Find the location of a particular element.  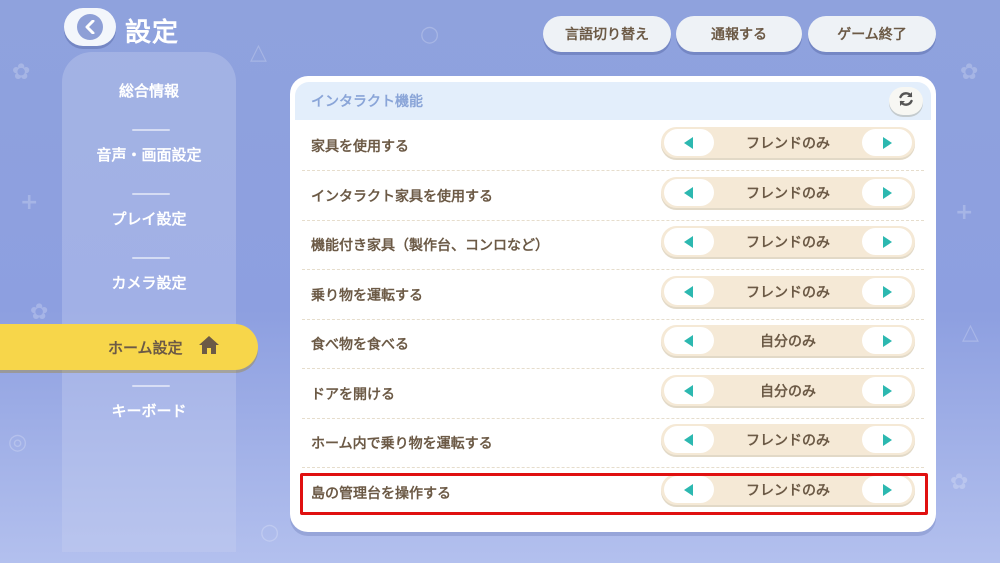

chevron-left-icon is located at coordinates (90, 27).